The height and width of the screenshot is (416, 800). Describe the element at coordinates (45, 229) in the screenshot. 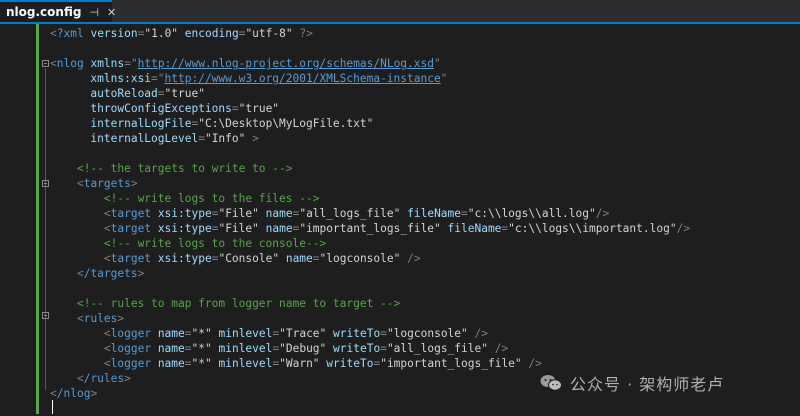

I see `fold-guide` at that location.